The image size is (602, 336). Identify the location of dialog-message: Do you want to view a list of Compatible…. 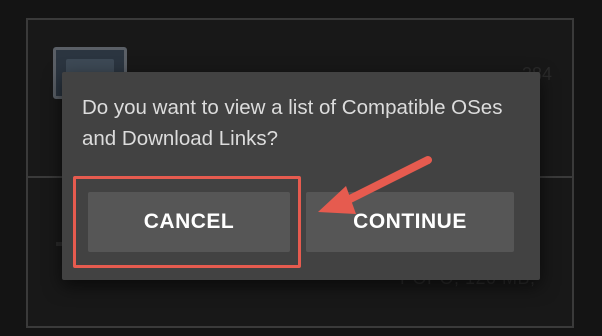
(292, 123).